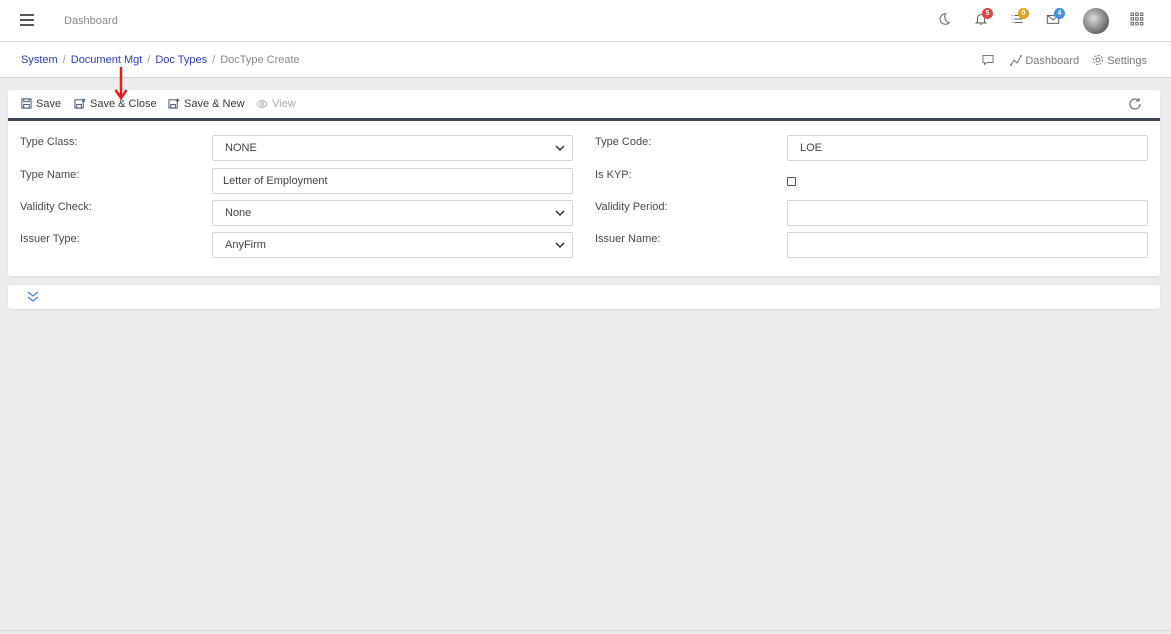 The width and height of the screenshot is (1171, 634). I want to click on type-name-value: Letter of Employment, so click(275, 181).